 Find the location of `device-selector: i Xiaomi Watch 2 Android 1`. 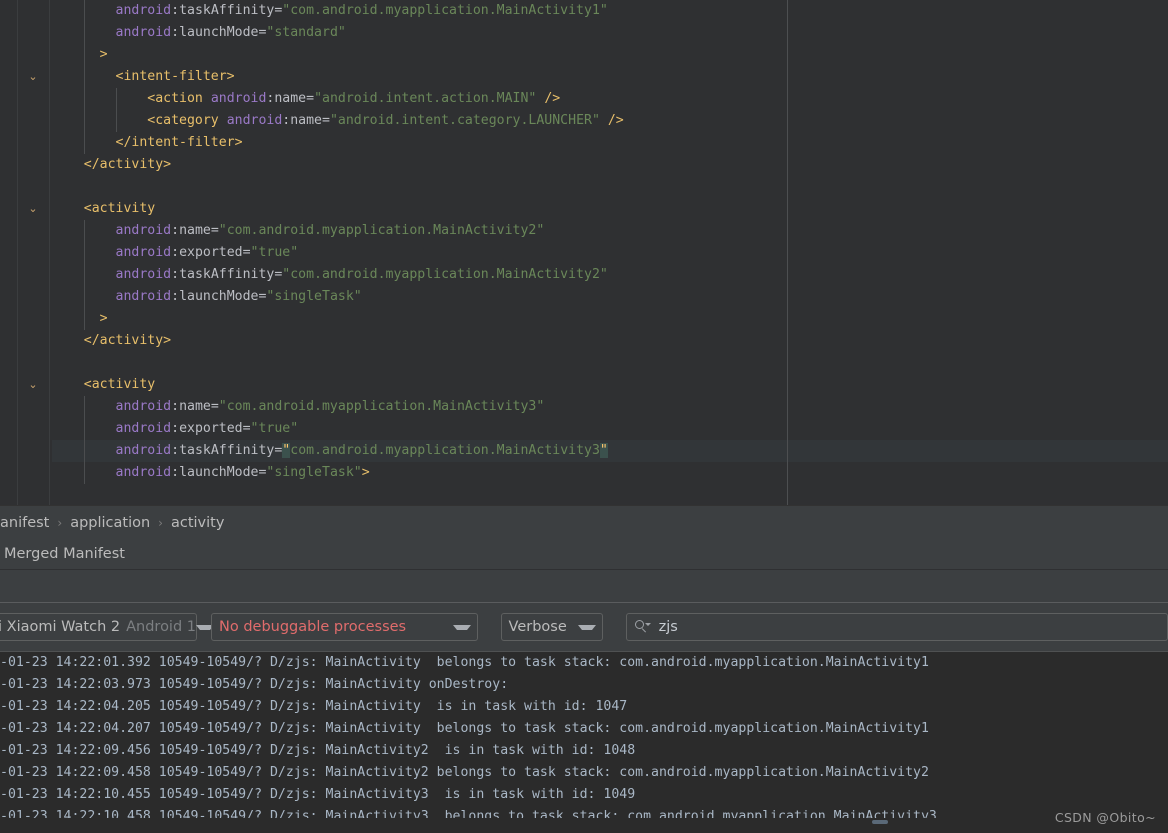

device-selector: i Xiaomi Watch 2 Android 1 is located at coordinates (107, 627).